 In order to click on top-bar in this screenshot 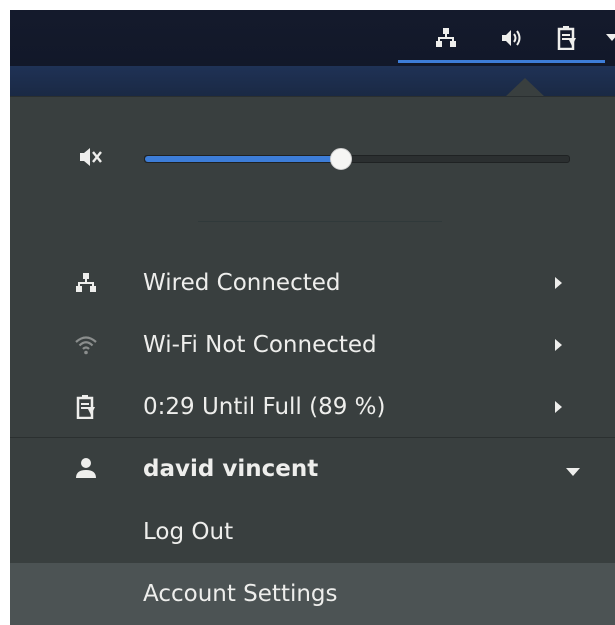, I will do `click(312, 38)`.